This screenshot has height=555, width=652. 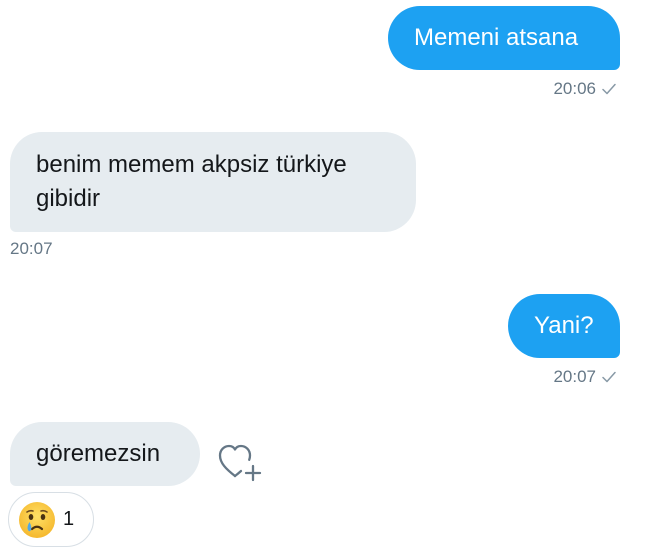 I want to click on sent-message-bubble: Yani?, so click(x=564, y=326).